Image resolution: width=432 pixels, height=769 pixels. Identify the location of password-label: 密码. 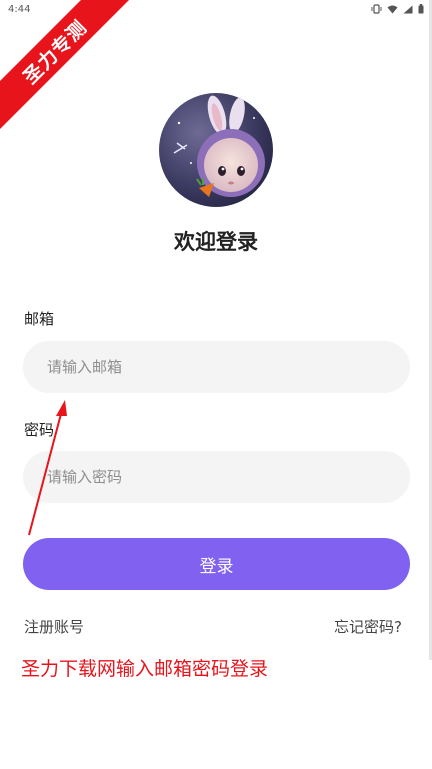
(39, 430).